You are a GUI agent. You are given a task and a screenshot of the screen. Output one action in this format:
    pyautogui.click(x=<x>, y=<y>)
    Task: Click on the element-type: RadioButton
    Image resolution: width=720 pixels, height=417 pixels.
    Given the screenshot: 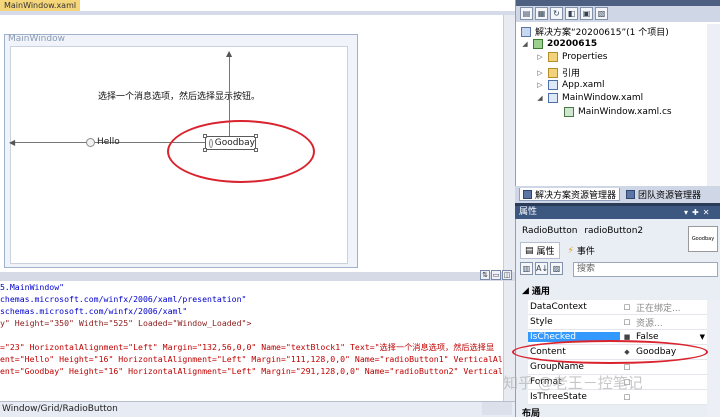 What is the action you would take?
    pyautogui.click(x=550, y=231)
    